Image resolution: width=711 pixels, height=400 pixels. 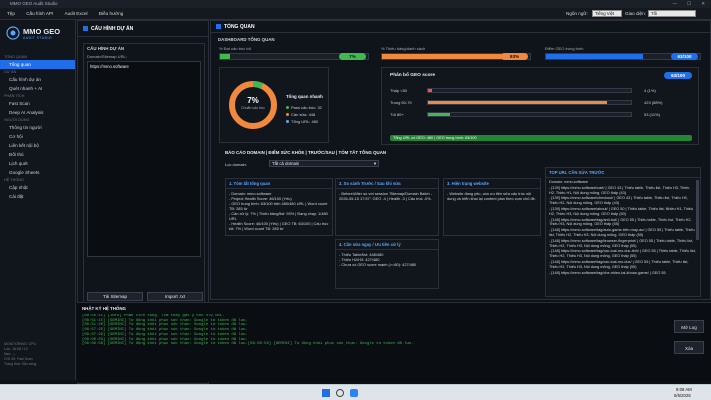 I want to click on domain-filter-select: Tất cả domain ▾, so click(x=324, y=163).